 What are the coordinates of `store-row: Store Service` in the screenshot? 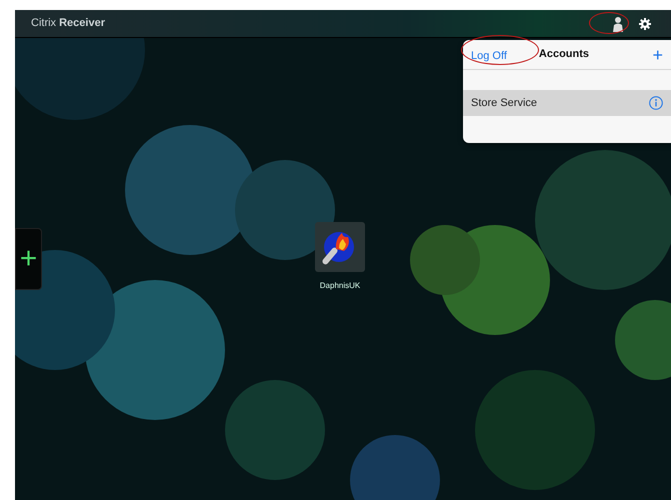 It's located at (567, 103).